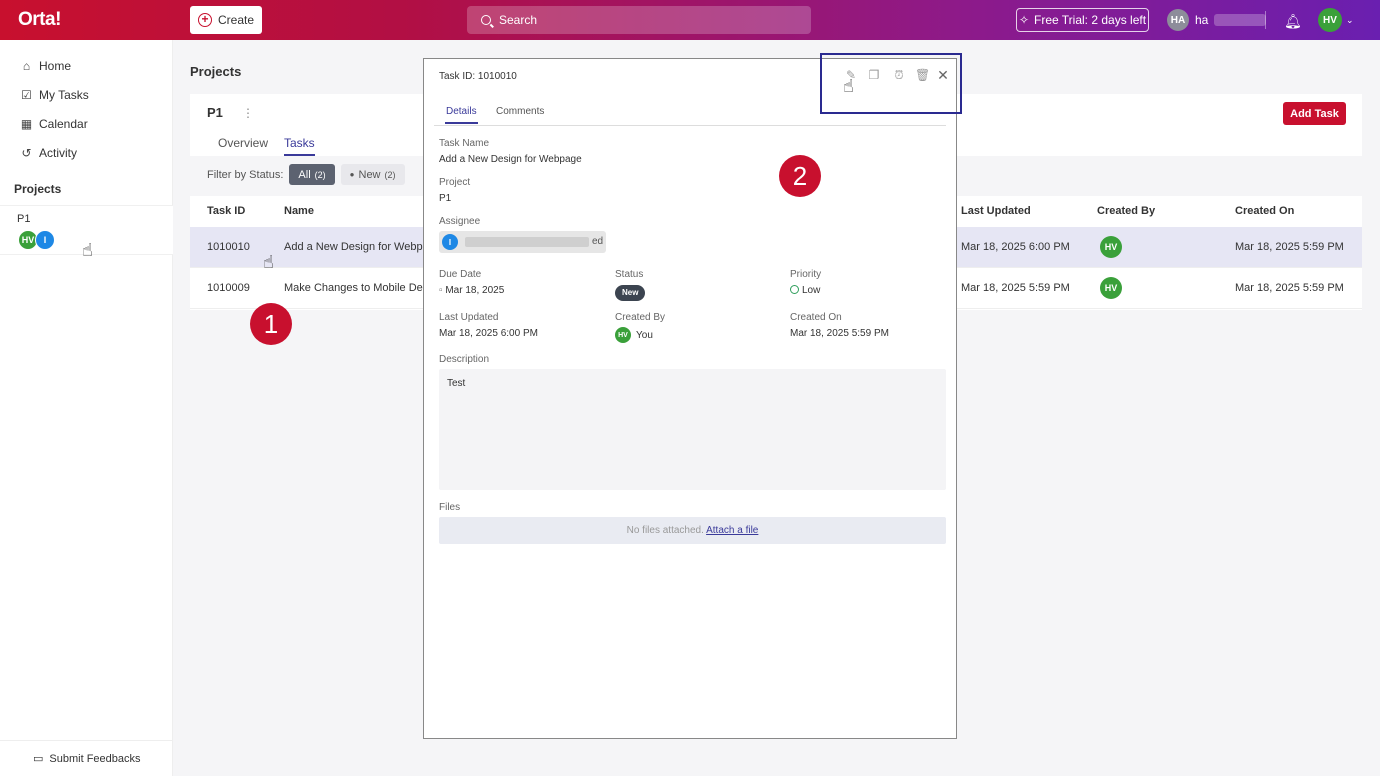 The width and height of the screenshot is (1380, 776). Describe the element at coordinates (215, 112) in the screenshot. I see `project-title: P1` at that location.